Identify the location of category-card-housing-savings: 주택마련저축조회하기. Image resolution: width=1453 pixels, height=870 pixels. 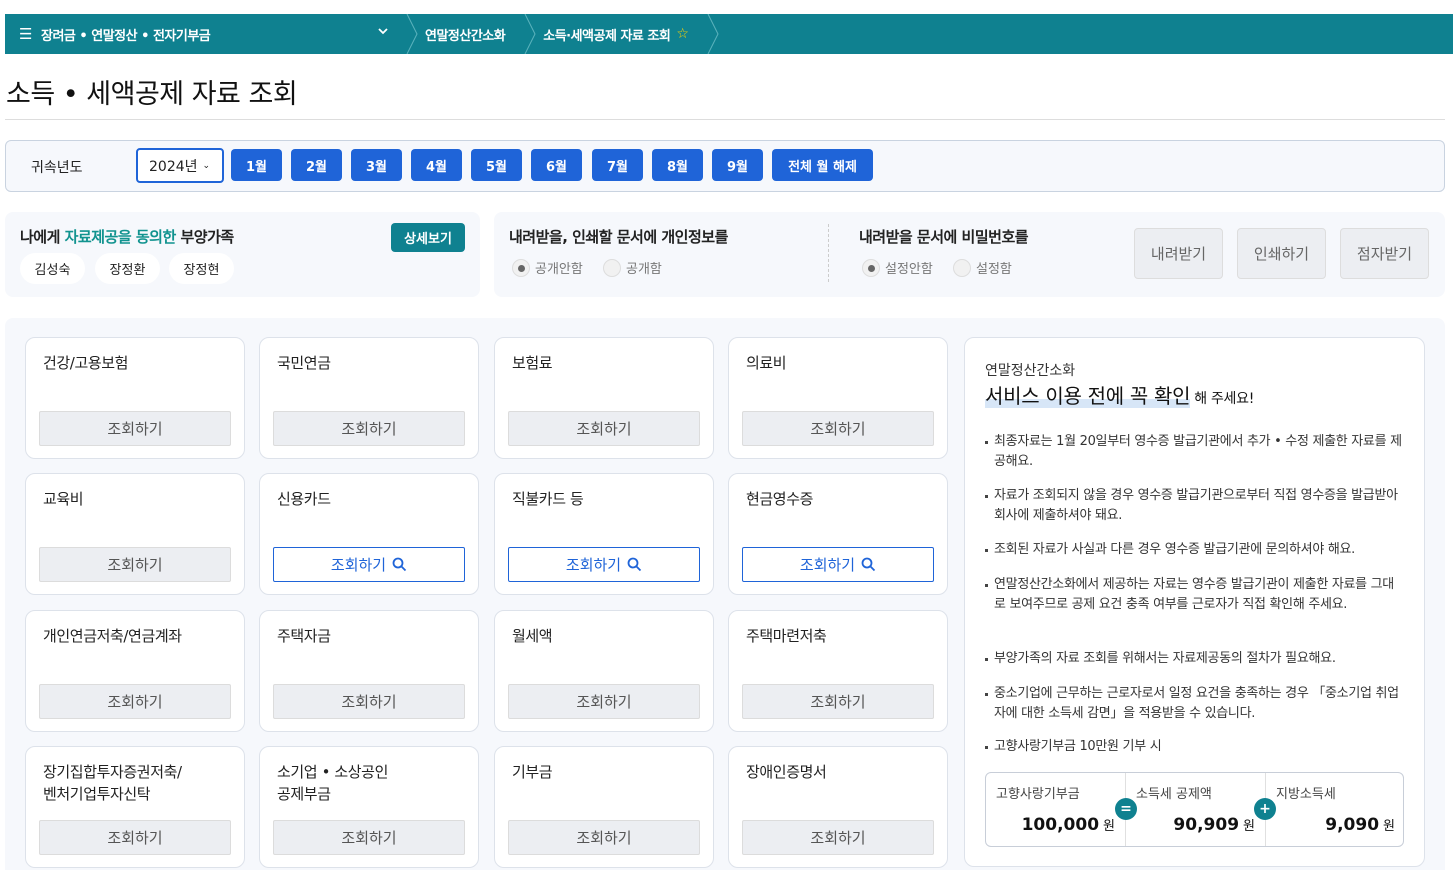
(838, 671).